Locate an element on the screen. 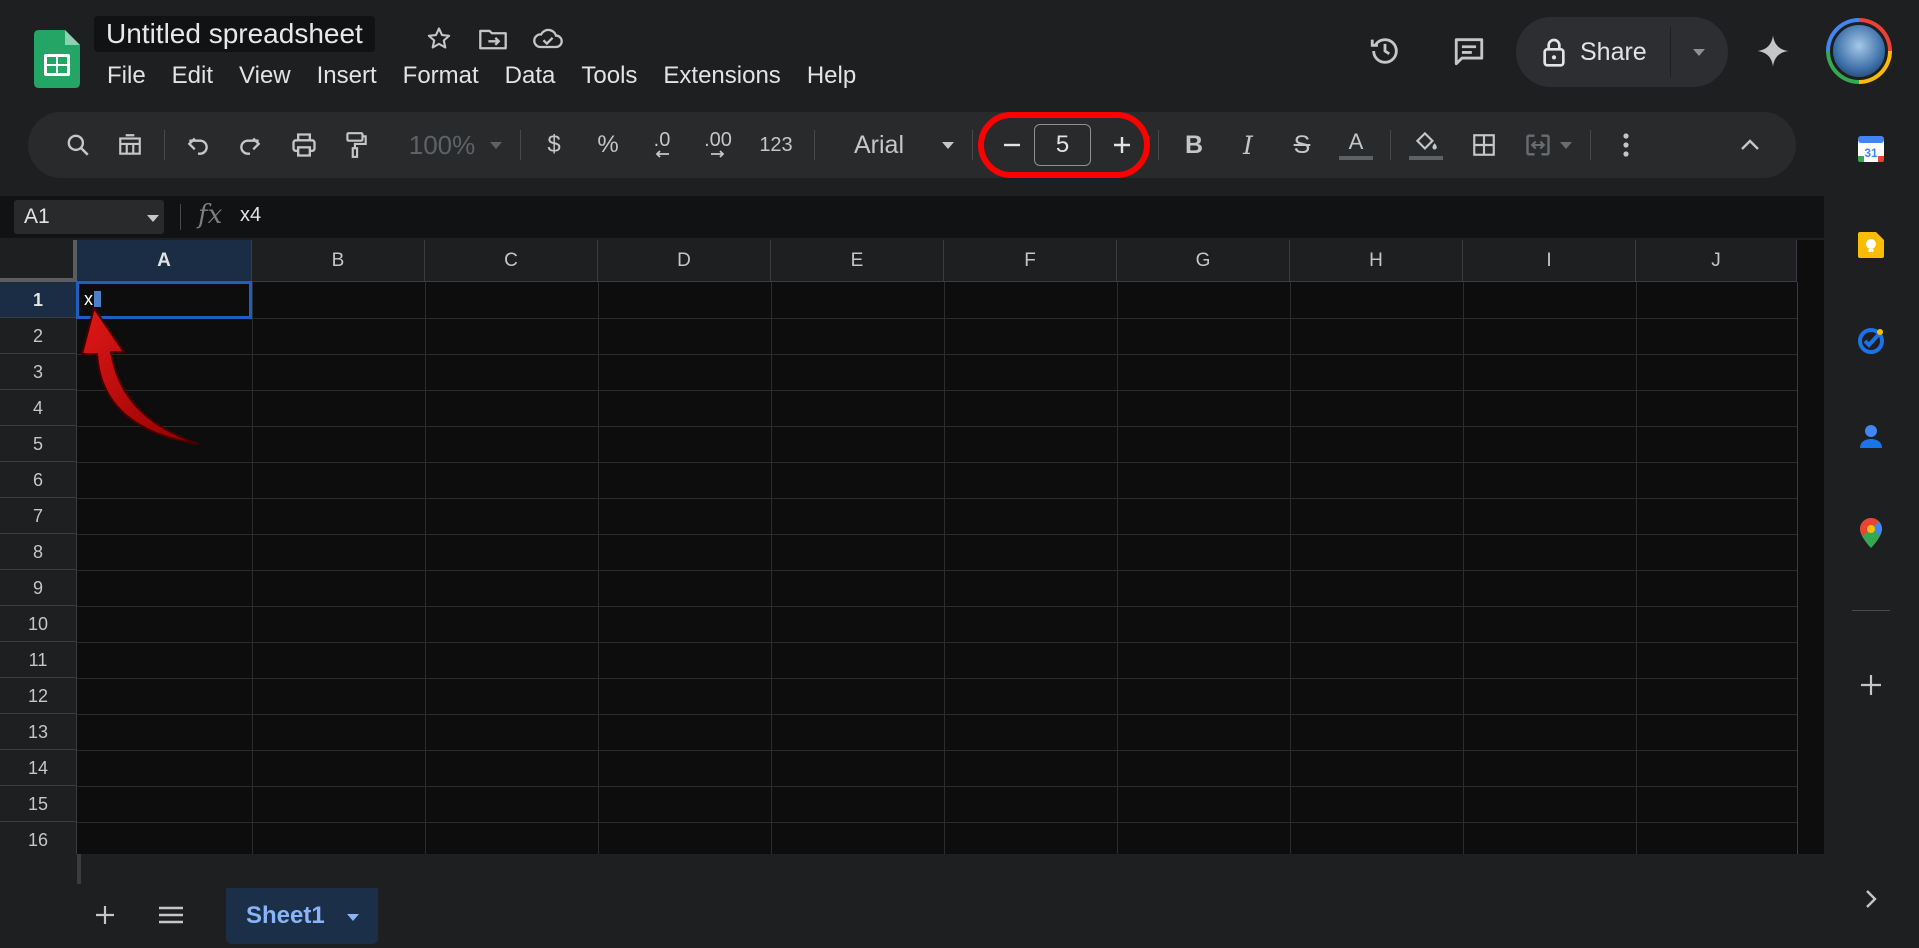  print-icon is located at coordinates (304, 145).